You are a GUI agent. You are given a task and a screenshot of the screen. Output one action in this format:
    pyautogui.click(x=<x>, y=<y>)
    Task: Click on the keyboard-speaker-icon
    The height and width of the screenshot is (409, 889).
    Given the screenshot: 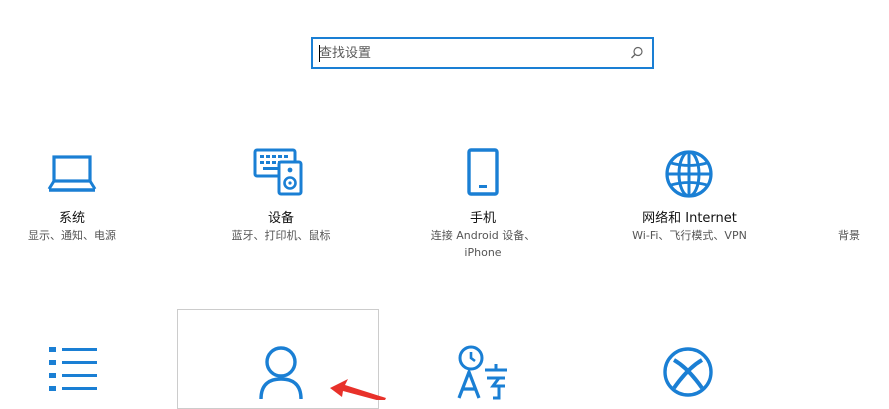 What is the action you would take?
    pyautogui.click(x=278, y=172)
    